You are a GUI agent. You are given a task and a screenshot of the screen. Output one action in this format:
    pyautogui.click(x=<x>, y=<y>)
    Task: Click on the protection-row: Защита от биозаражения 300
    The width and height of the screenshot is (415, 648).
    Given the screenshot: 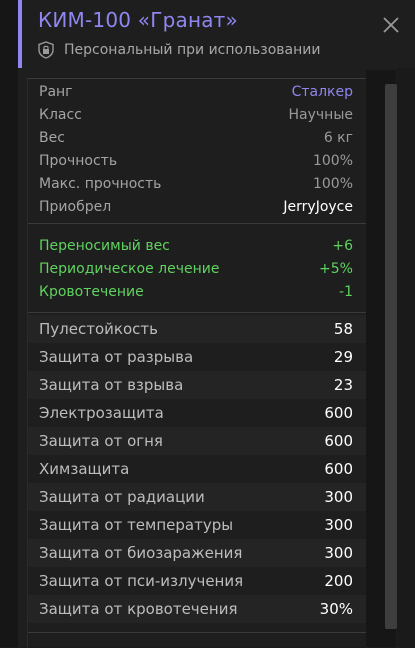 What is the action you would take?
    pyautogui.click(x=197, y=553)
    